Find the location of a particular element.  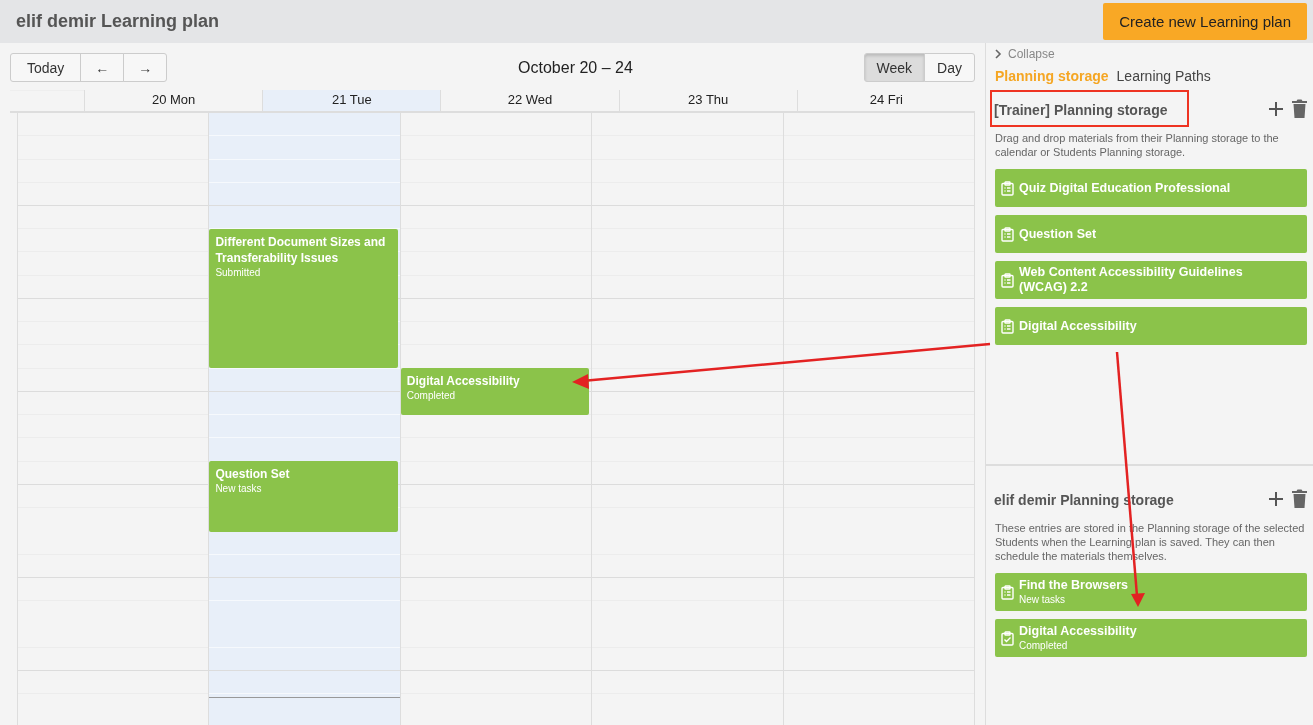

event-status: Submitted is located at coordinates (238, 273).